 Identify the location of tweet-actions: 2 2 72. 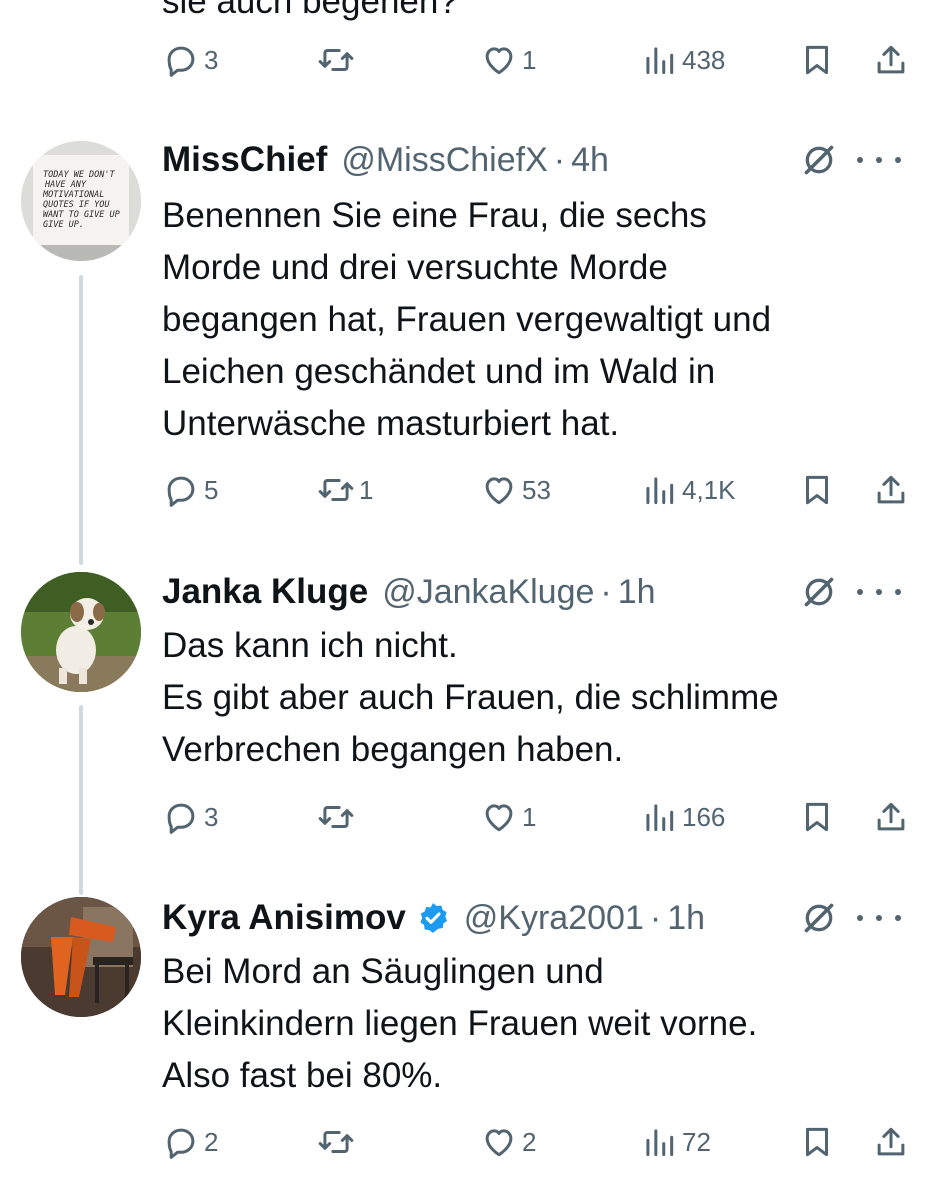
(538, 1142).